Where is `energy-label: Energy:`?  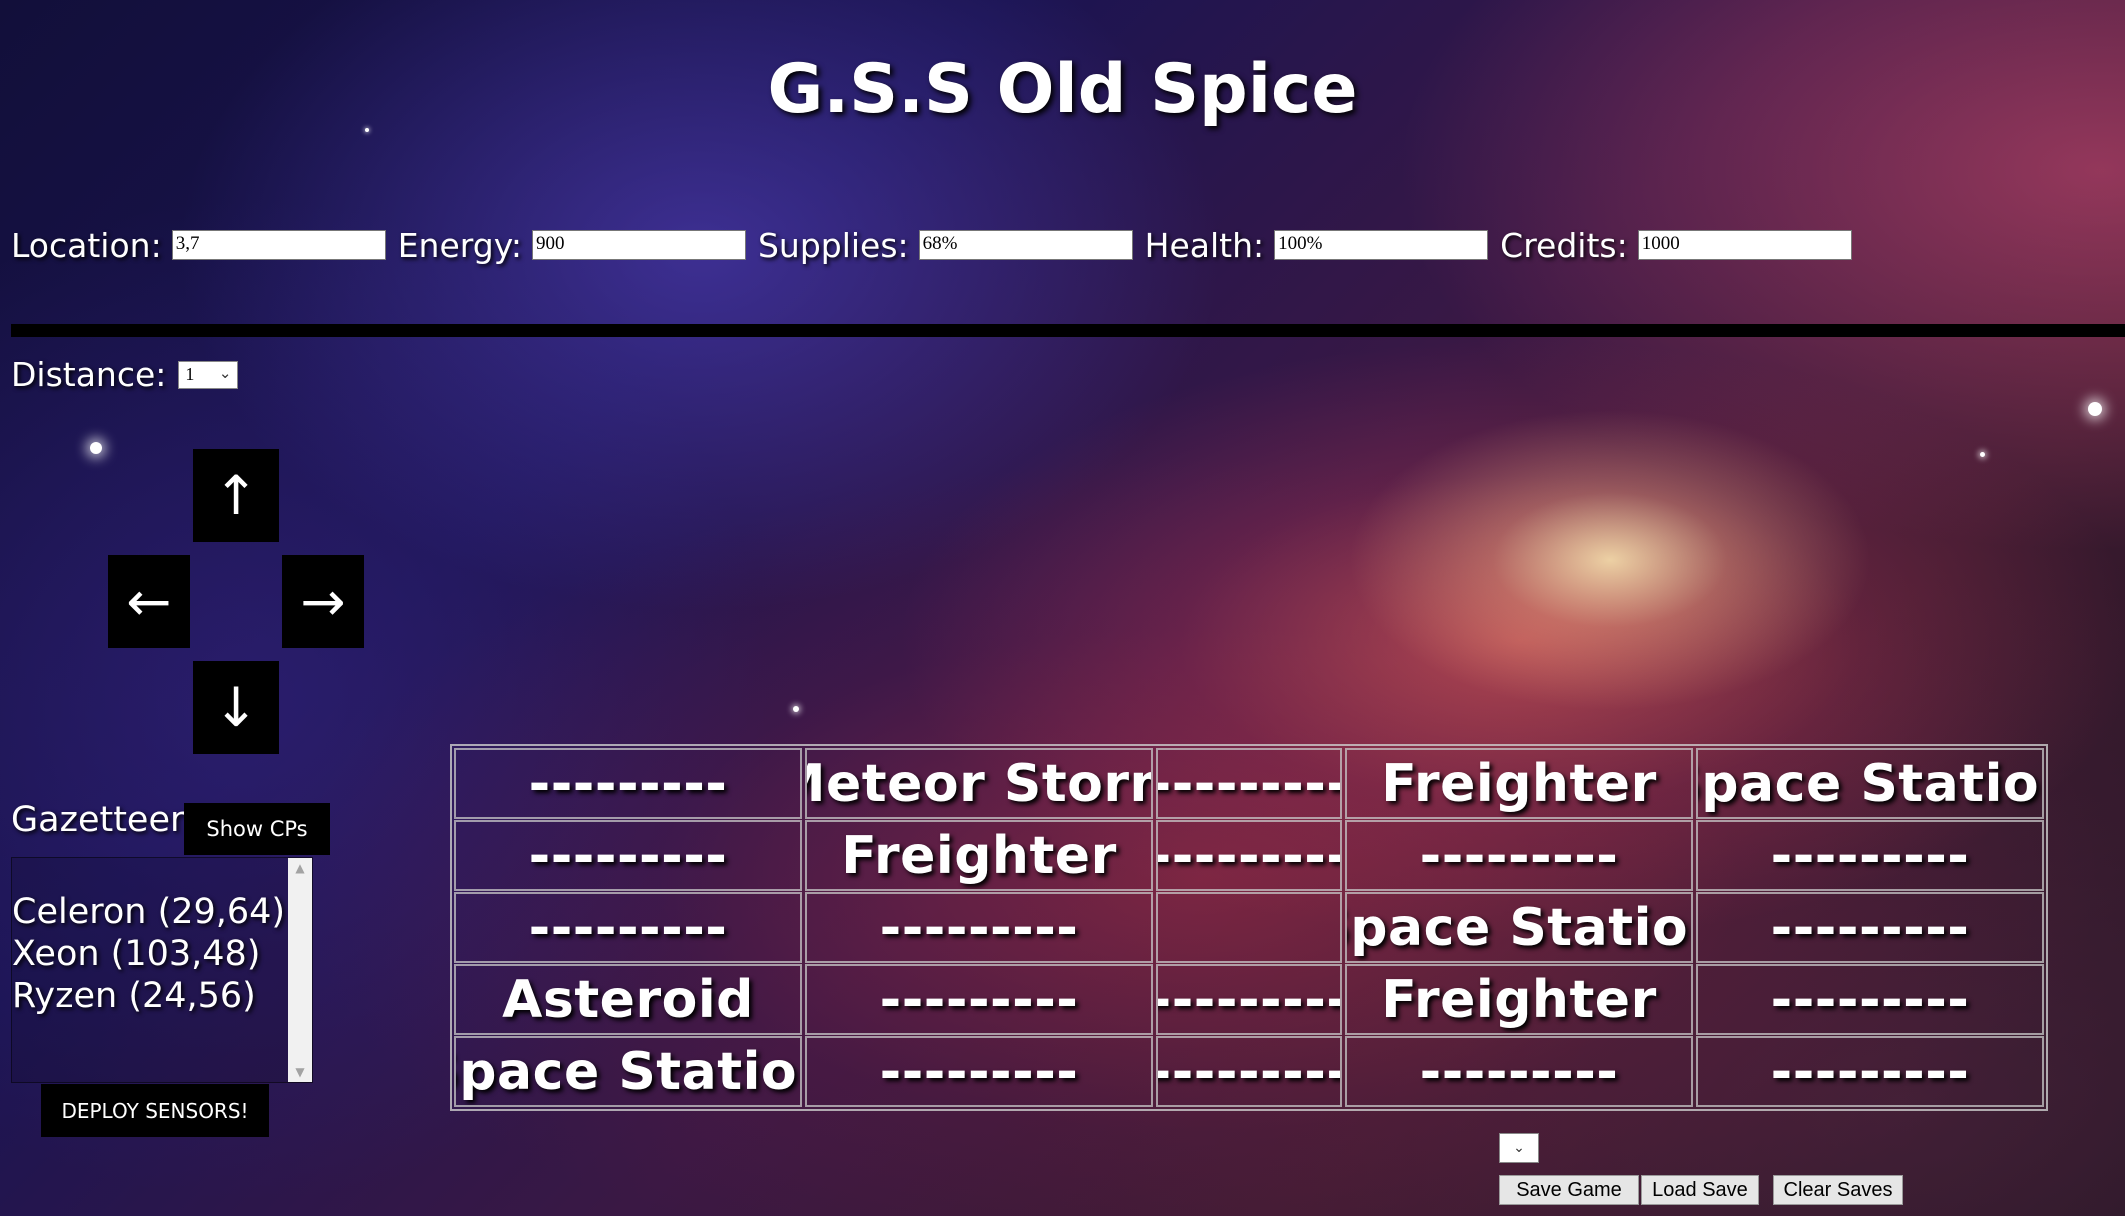 energy-label: Energy: is located at coordinates (459, 245).